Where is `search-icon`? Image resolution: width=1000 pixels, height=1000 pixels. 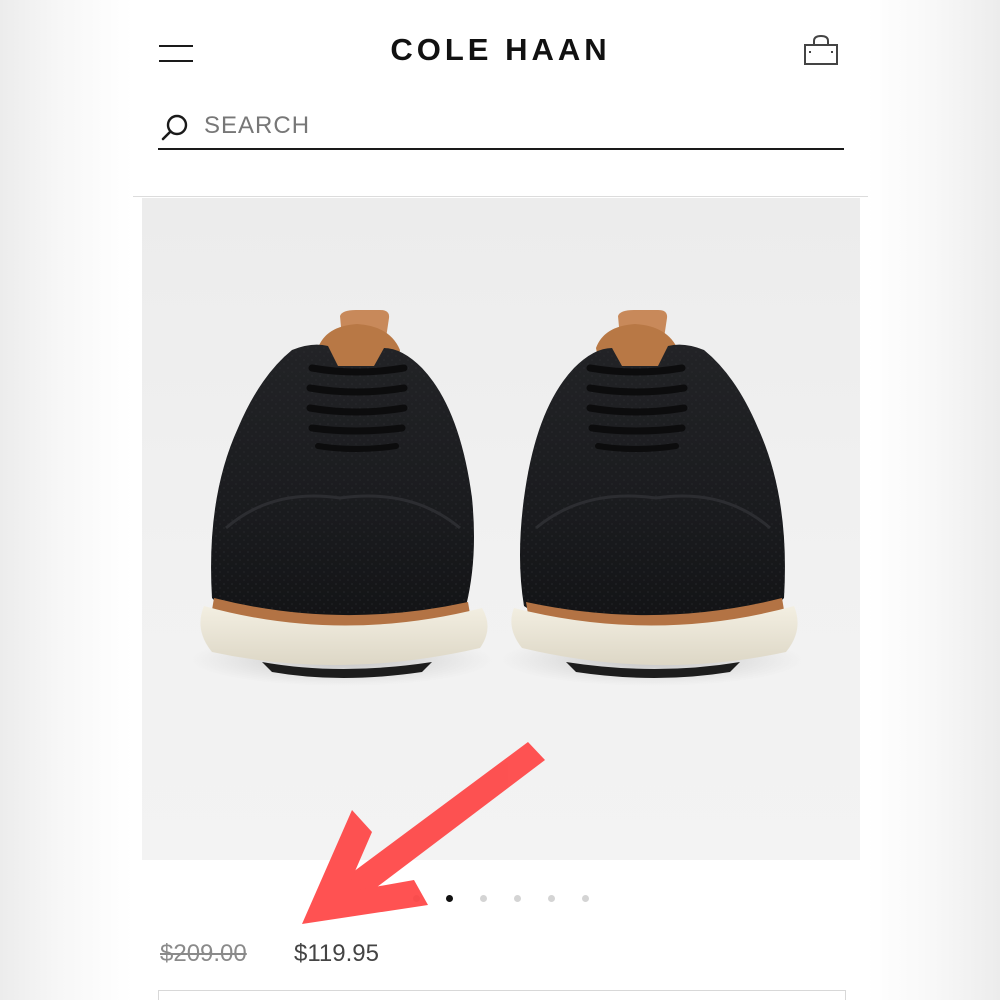
search-icon is located at coordinates (175, 127).